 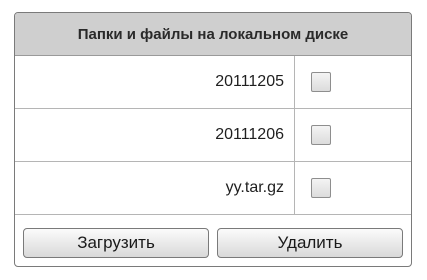 What do you see at coordinates (155, 82) in the screenshot?
I see `file-name: 20111205` at bounding box center [155, 82].